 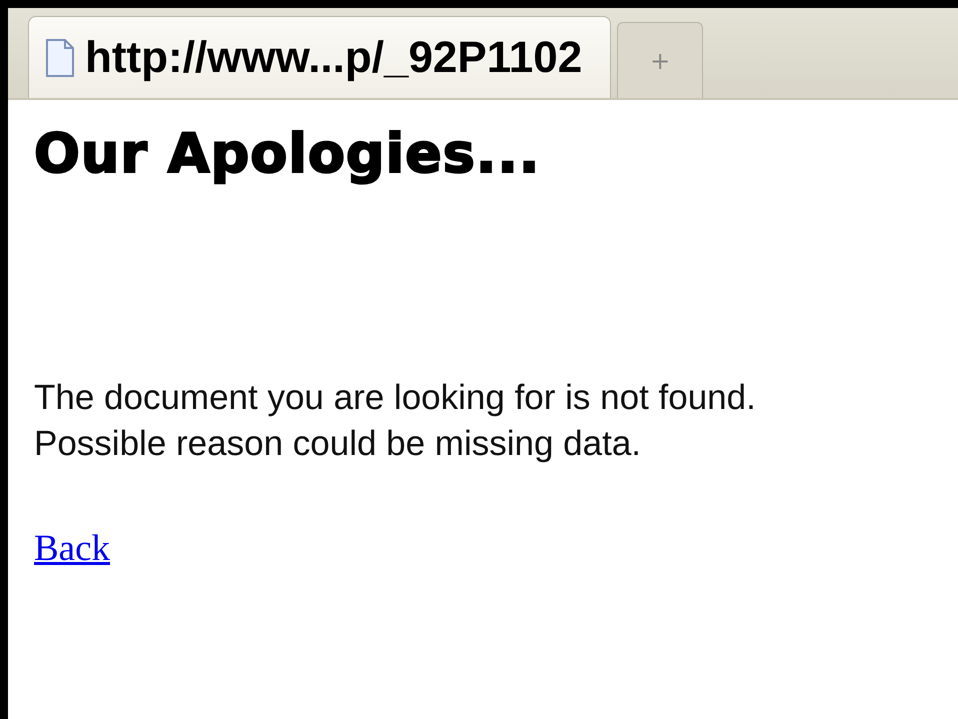 I want to click on browser-tab: http://www...p/_92P1102, so click(x=320, y=57).